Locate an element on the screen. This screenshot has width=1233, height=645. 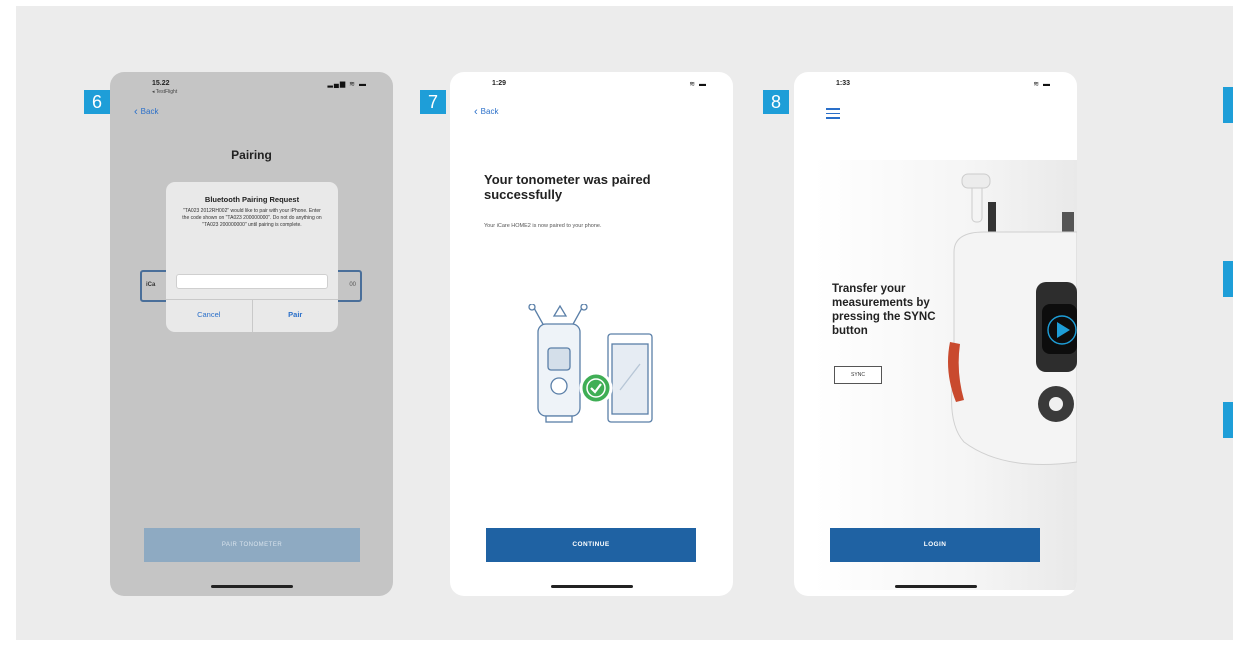
login-button: LOGIN is located at coordinates (935, 545).